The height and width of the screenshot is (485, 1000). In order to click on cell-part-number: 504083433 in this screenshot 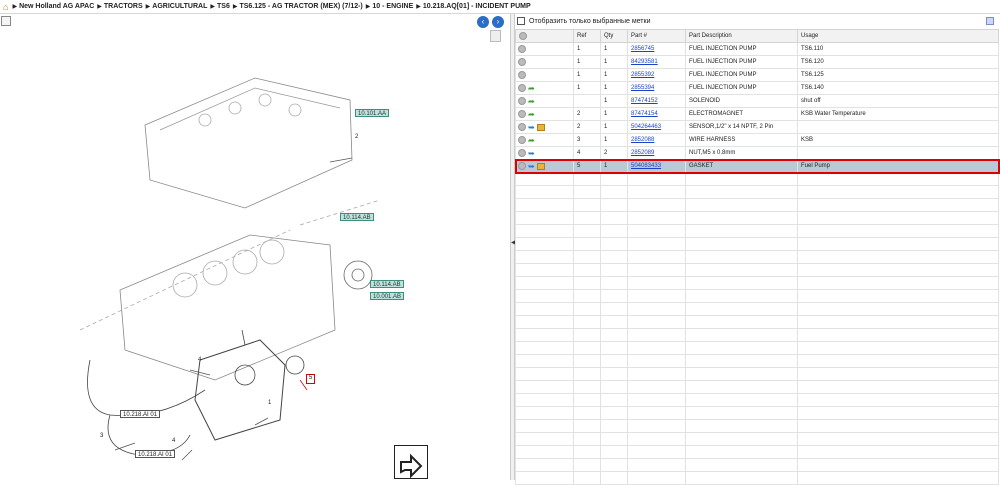, I will do `click(656, 166)`.